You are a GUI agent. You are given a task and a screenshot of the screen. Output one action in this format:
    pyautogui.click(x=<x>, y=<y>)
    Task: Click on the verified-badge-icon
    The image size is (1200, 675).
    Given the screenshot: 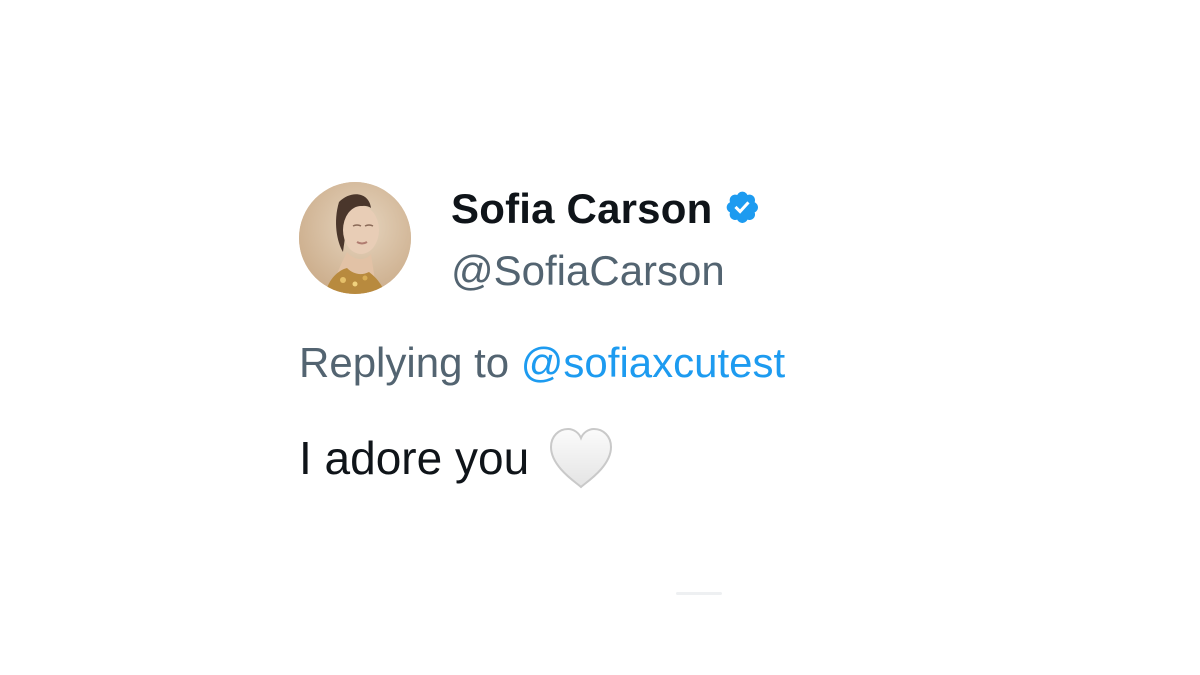 What is the action you would take?
    pyautogui.click(x=744, y=209)
    